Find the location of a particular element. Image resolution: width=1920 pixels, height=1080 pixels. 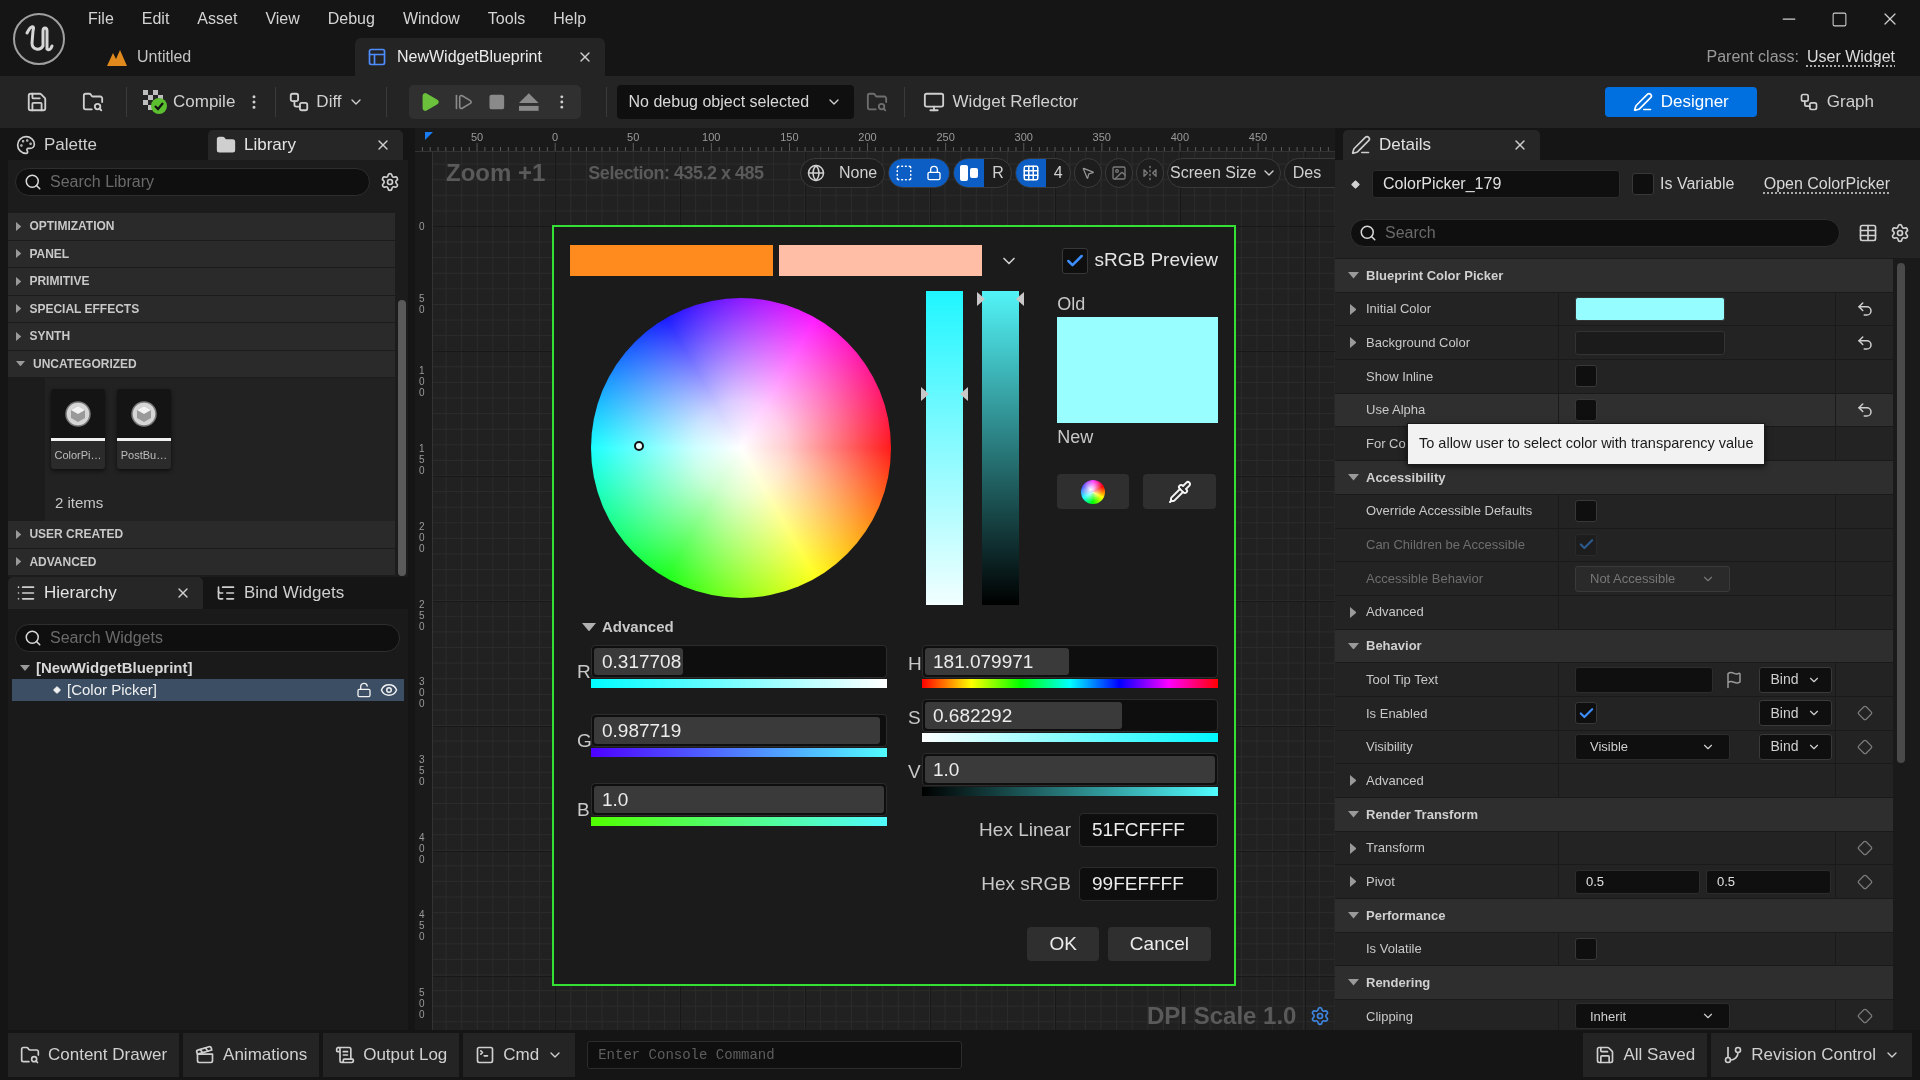

mode-tab: Designer is located at coordinates (1680, 102).